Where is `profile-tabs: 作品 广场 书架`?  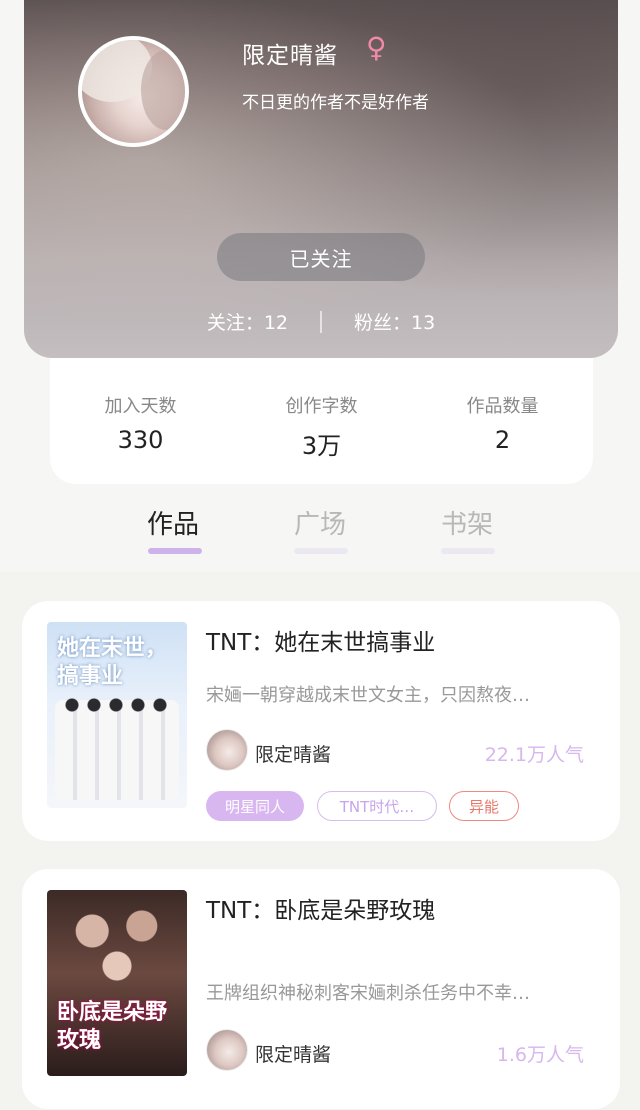
profile-tabs: 作品 广场 书架 is located at coordinates (320, 530).